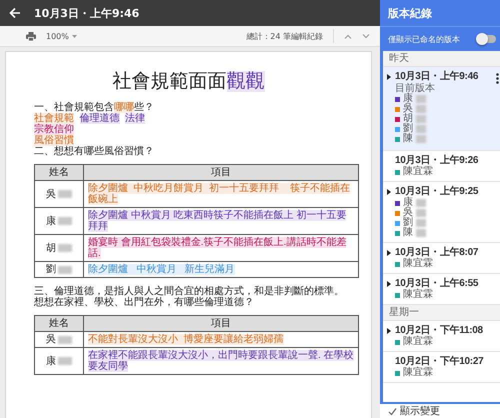 The image size is (500, 418). Describe the element at coordinates (87, 13) in the screenshot. I see `version-title: 10月3日・上午9:46` at that location.